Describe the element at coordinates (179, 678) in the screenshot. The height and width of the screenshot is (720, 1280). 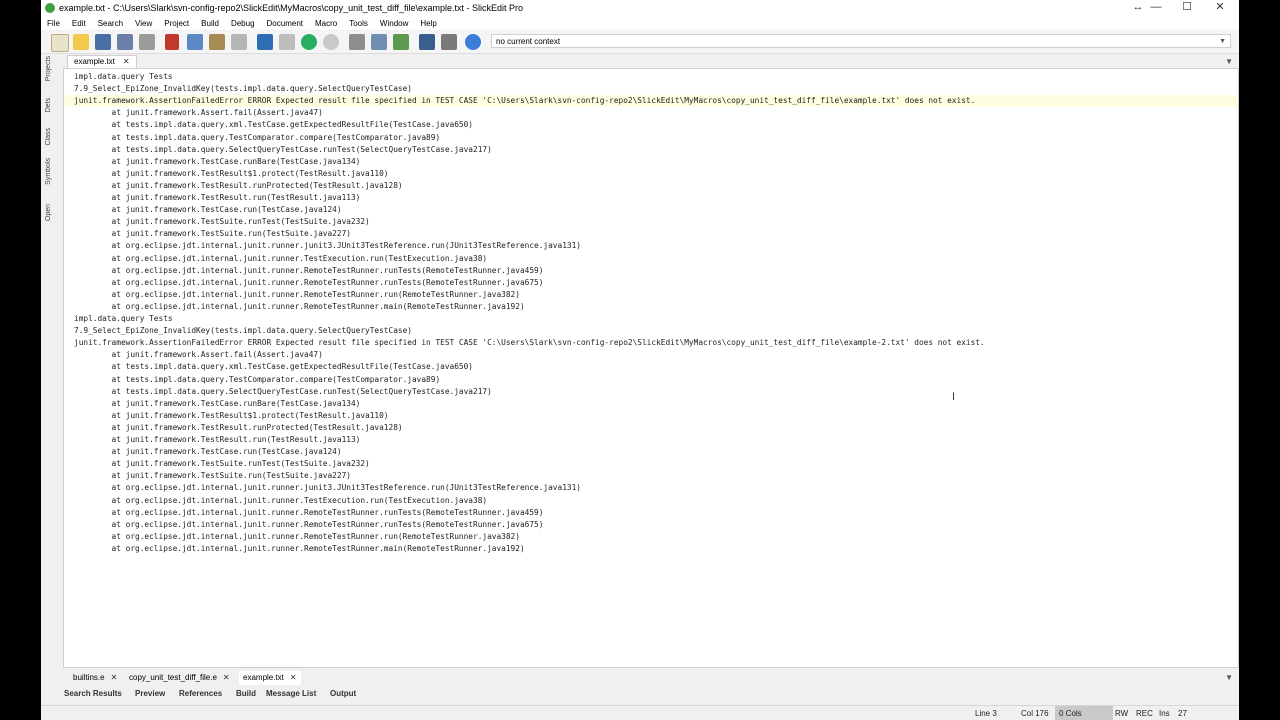
I see `tab-copy-unit-test-diff-file: copy_unit_test_diff_file.e ✕` at that location.